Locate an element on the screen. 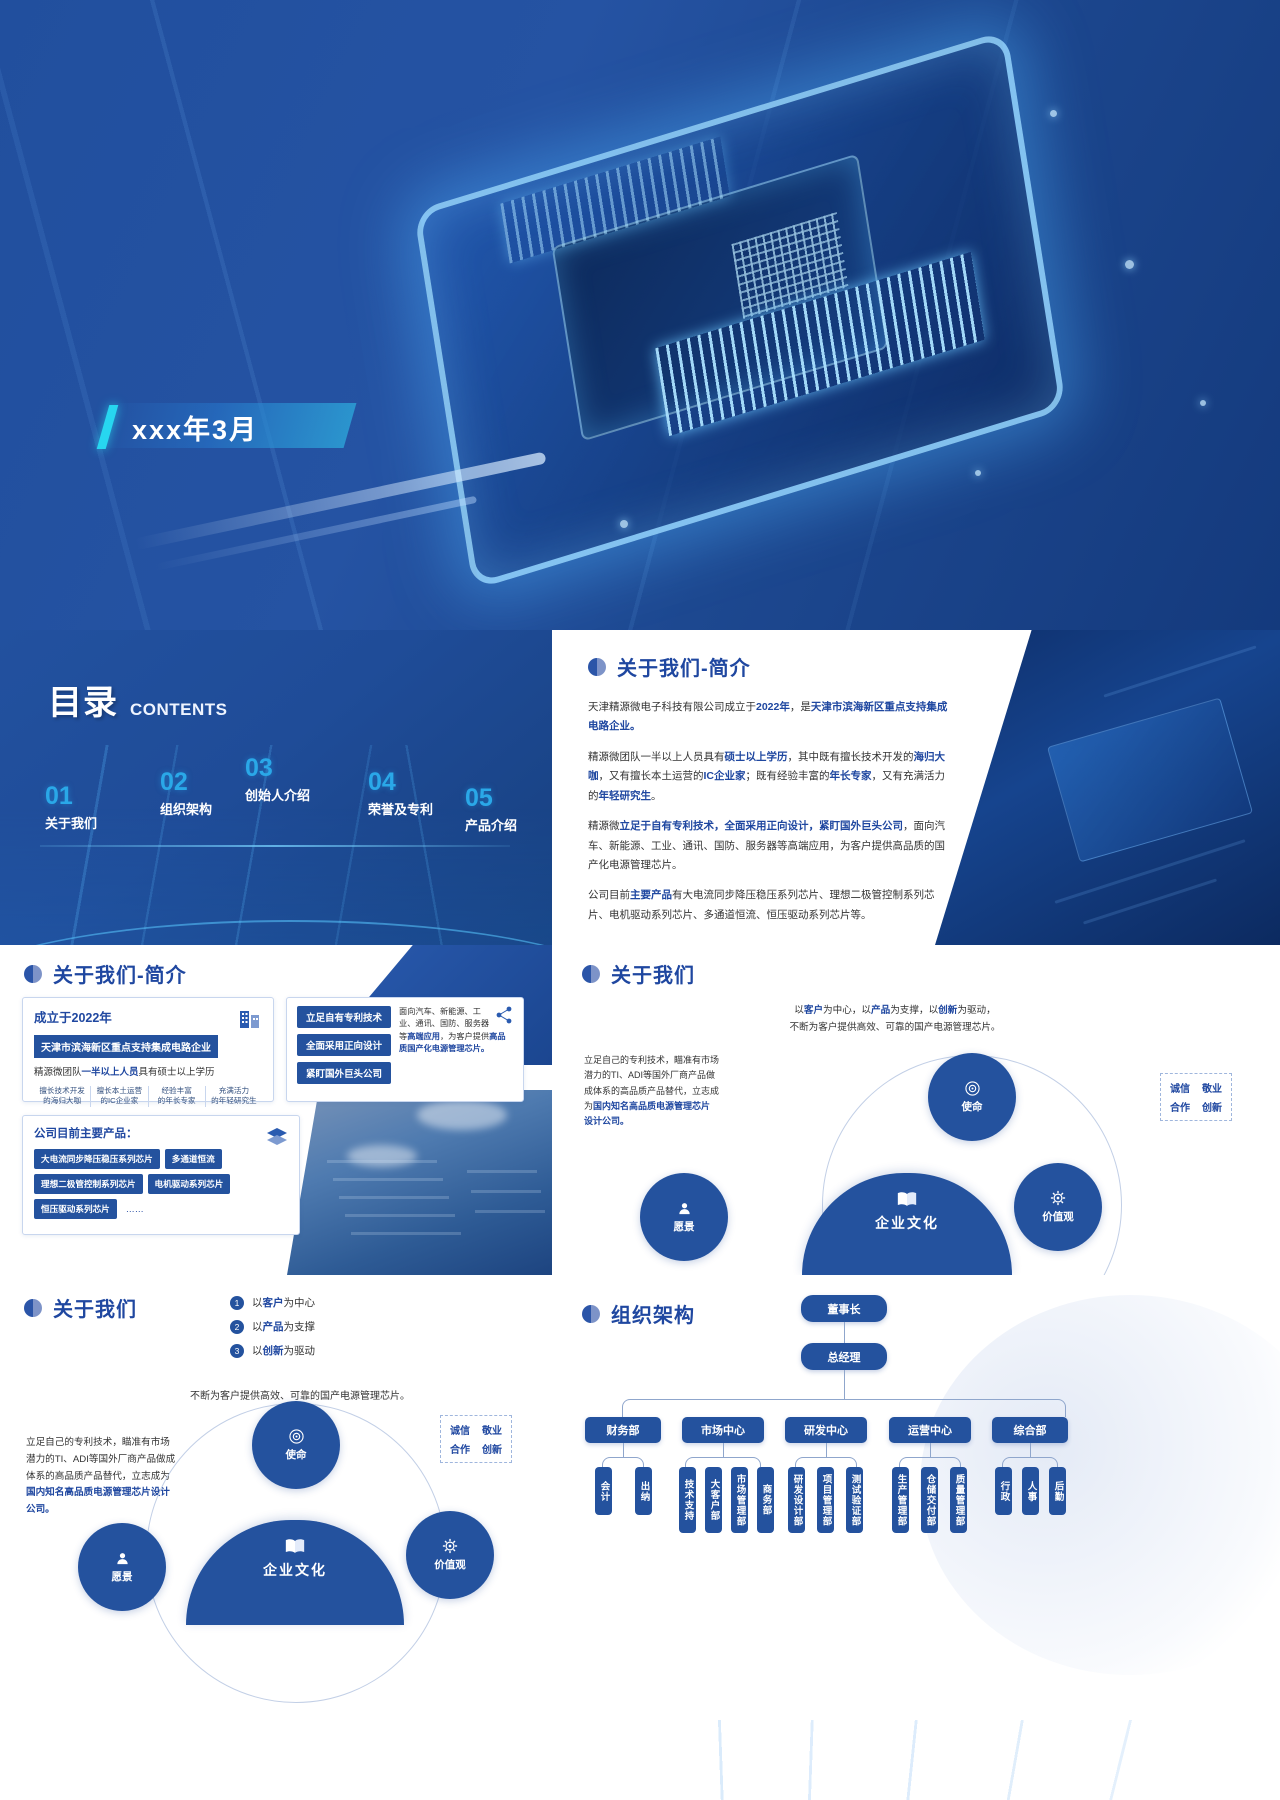  item-number: 1 is located at coordinates (237, 1302).